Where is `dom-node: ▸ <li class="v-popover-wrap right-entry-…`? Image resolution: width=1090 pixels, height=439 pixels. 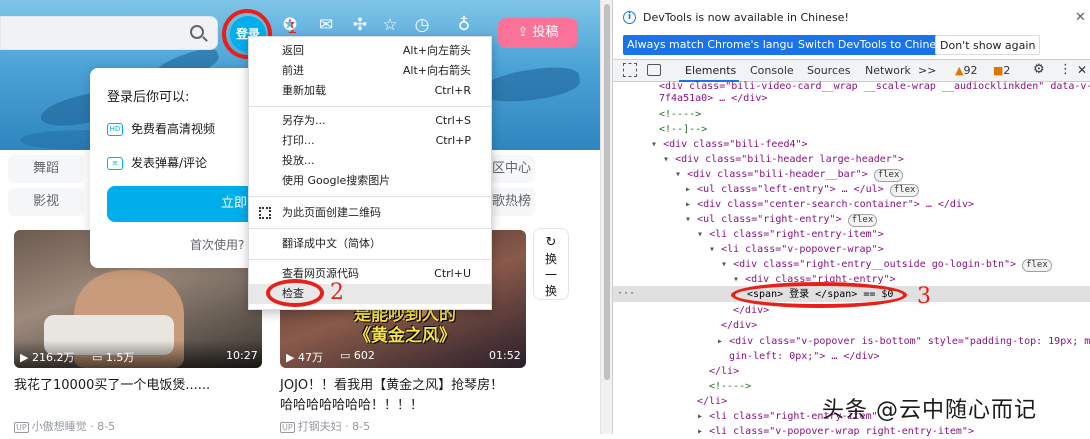
dom-node: ▸ <li class="v-popover-wrap right-entry-… is located at coordinates (835, 431).